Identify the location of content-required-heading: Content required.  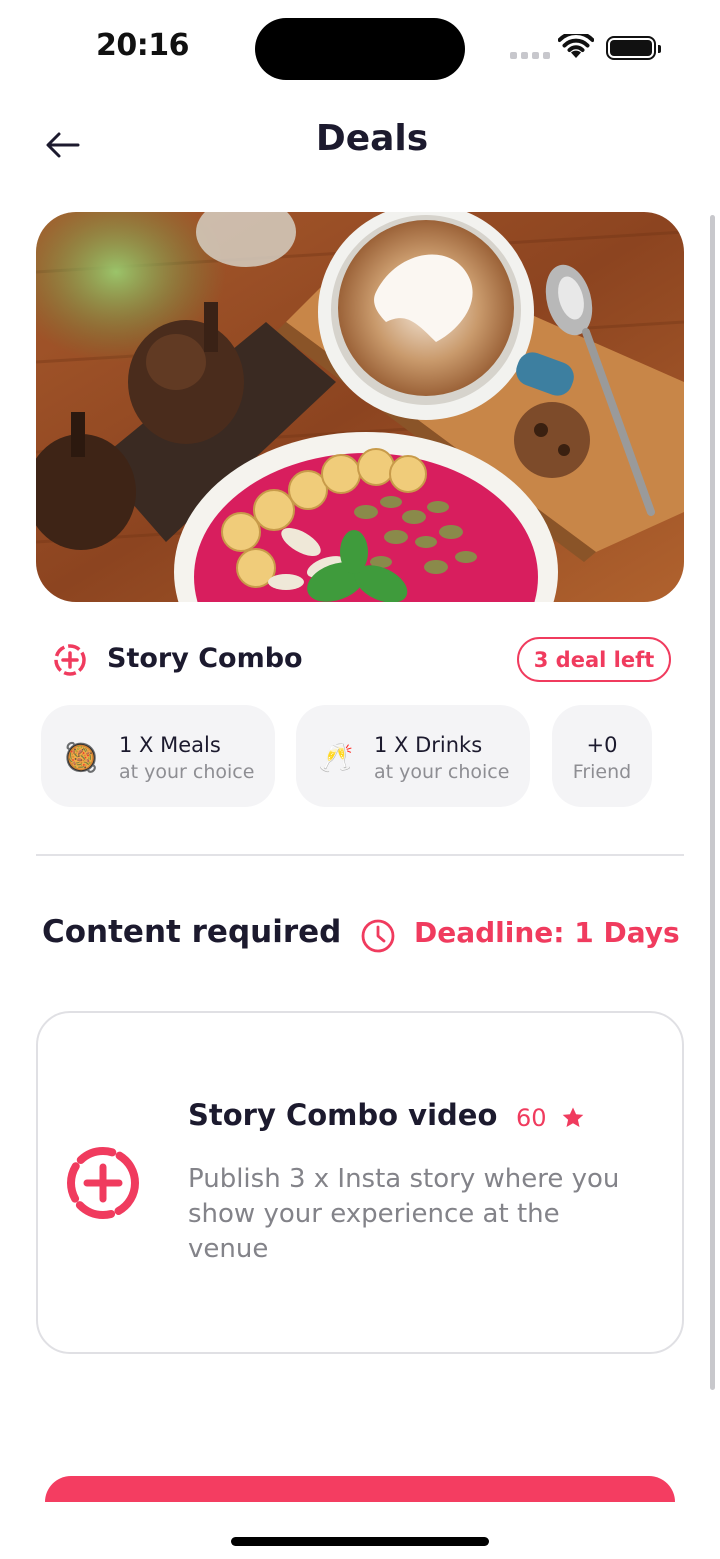
(192, 932).